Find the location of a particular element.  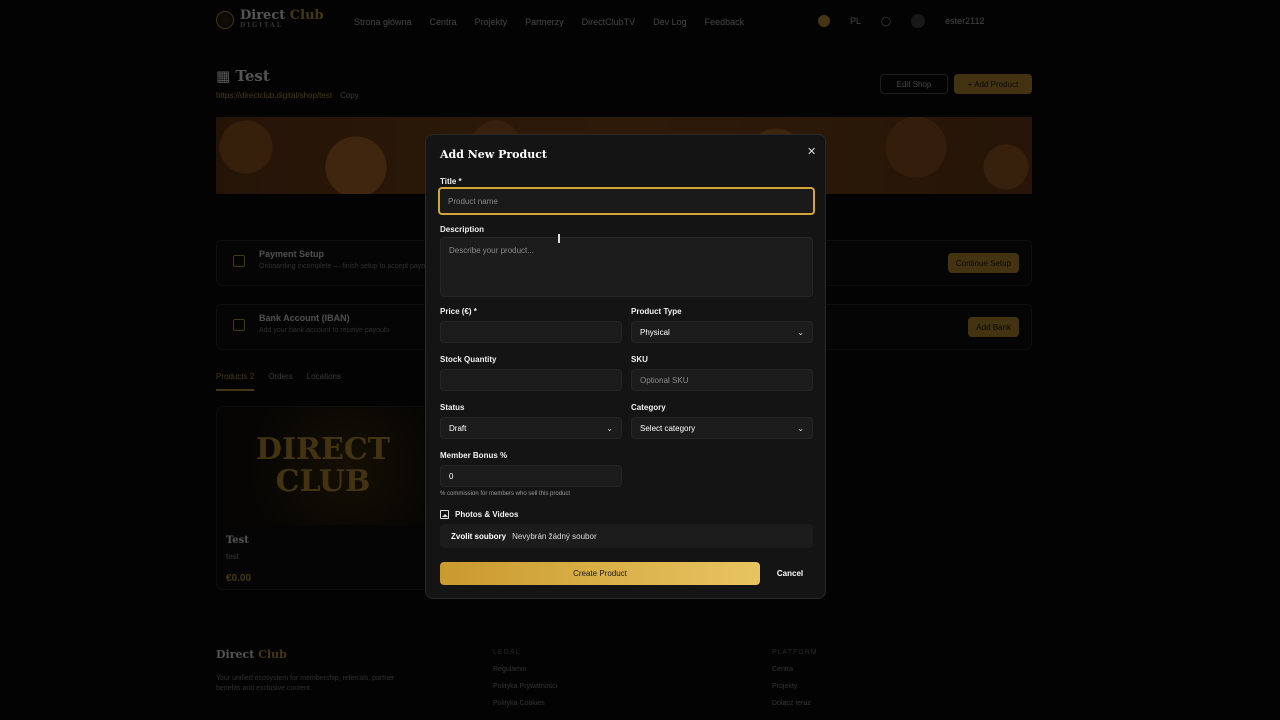

sku-label: SKU is located at coordinates (639, 359).